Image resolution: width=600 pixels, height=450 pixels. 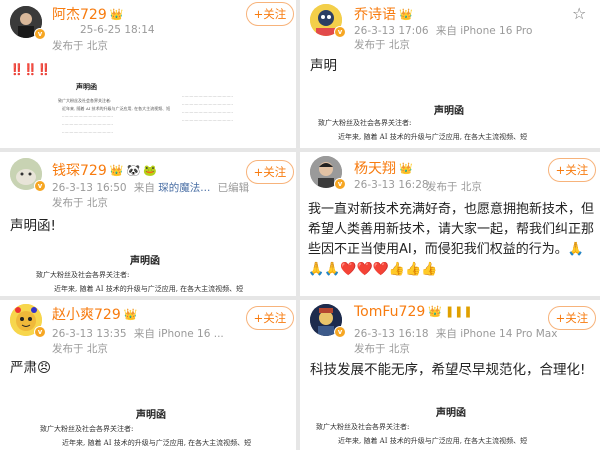 I want to click on user-name: 阿杰729 👑, so click(x=87, y=14).